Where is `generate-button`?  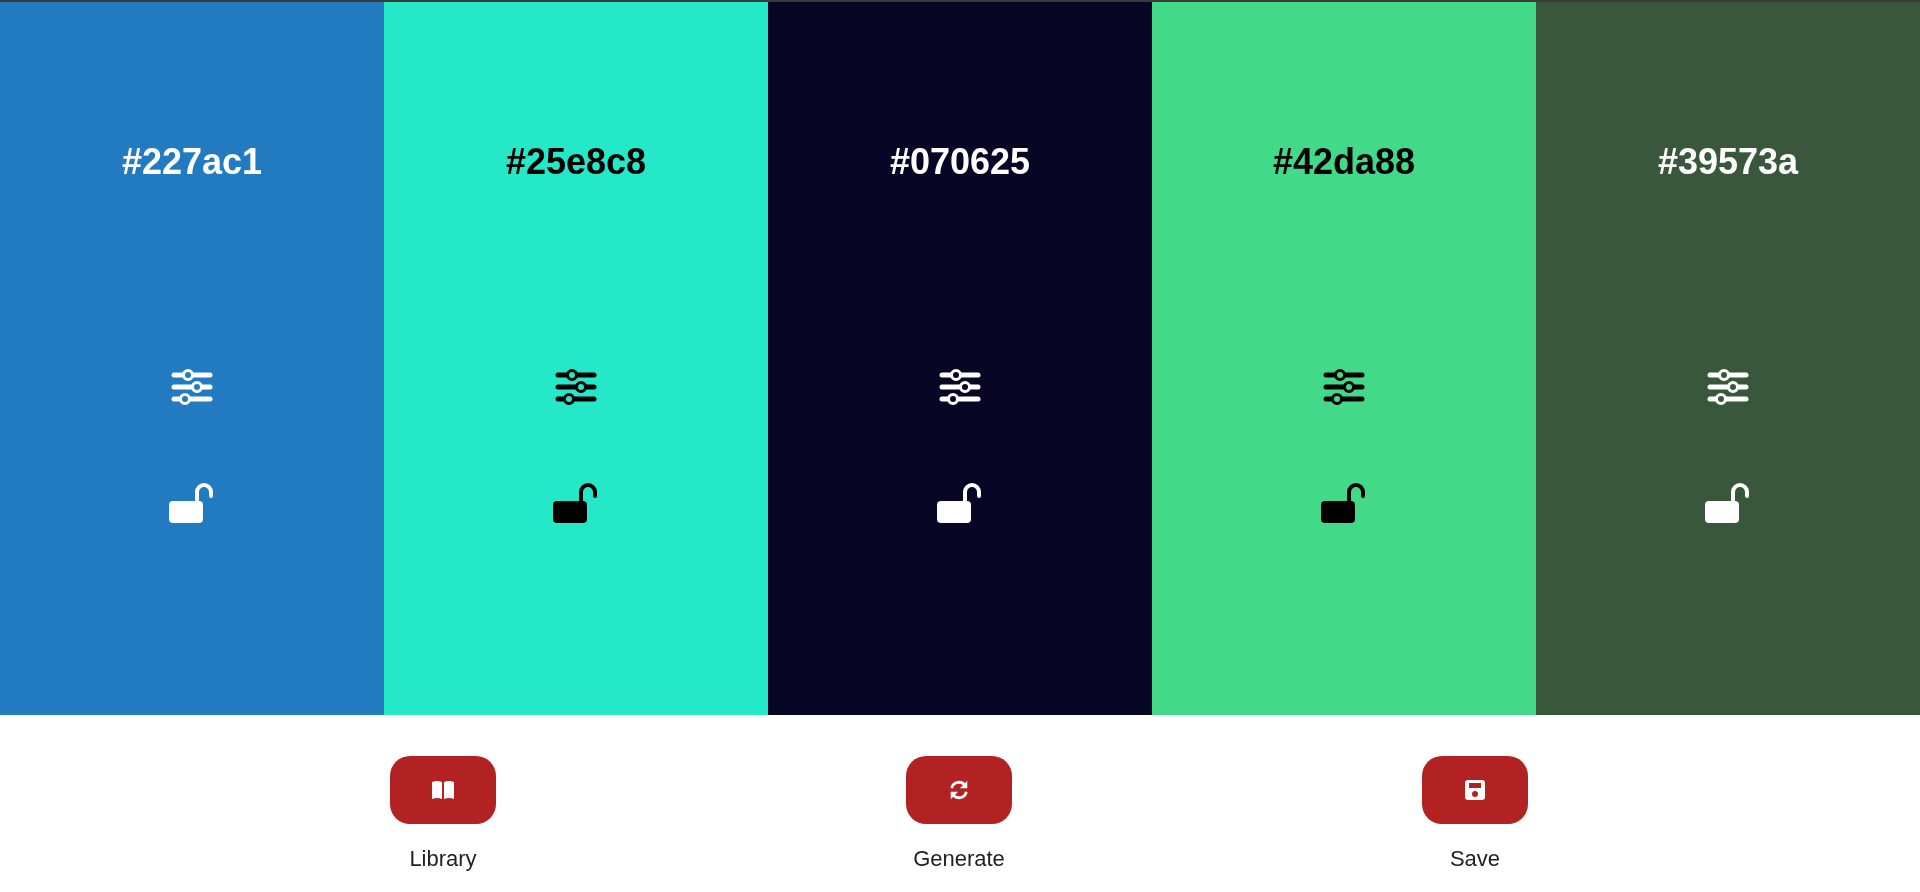
generate-button is located at coordinates (959, 790).